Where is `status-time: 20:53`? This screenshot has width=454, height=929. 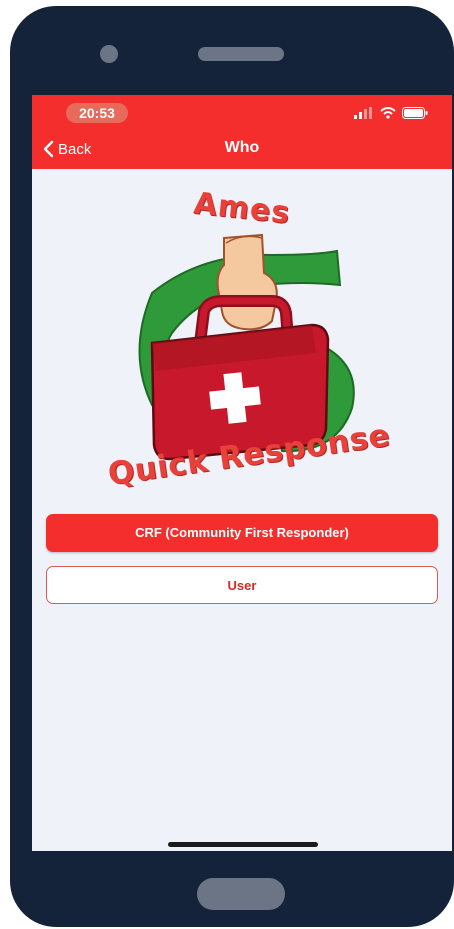
status-time: 20:53 is located at coordinates (97, 113).